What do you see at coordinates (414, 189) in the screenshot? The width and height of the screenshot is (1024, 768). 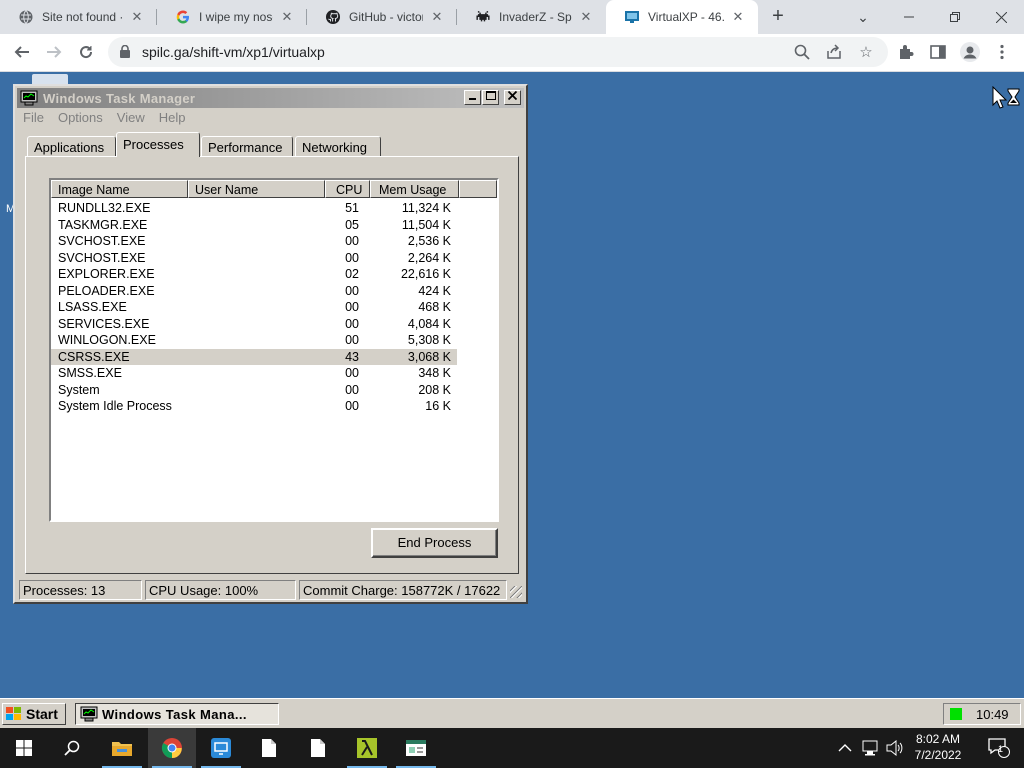 I see `column-mem-usage: Mem Usage` at bounding box center [414, 189].